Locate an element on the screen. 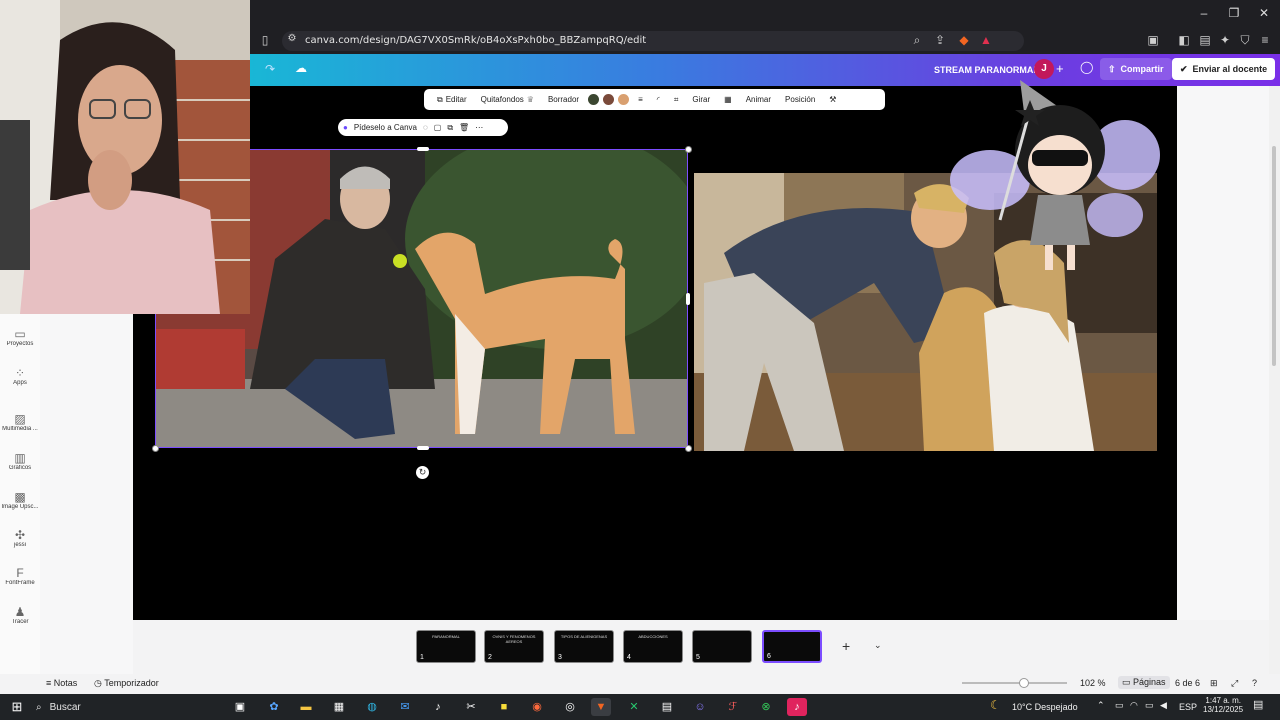  tray-app-icon: ▭ is located at coordinates (1119, 705).